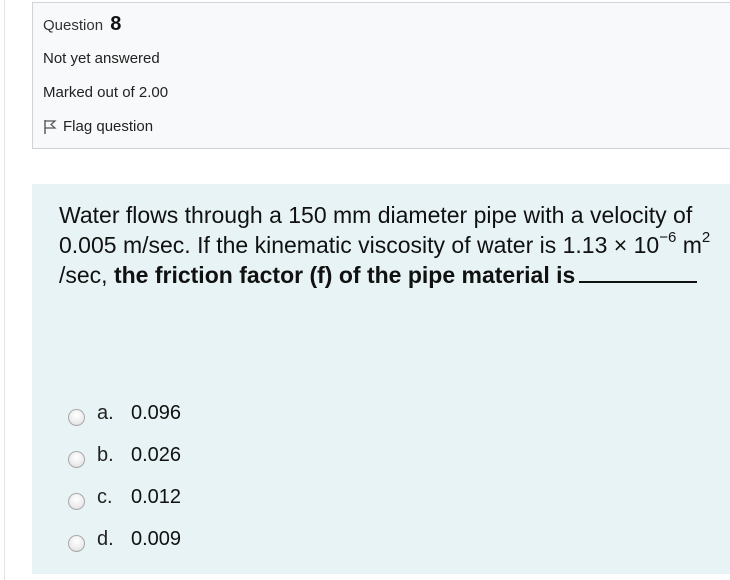 This screenshot has width=730, height=580. What do you see at coordinates (105, 496) in the screenshot?
I see `option-c-label: c.` at bounding box center [105, 496].